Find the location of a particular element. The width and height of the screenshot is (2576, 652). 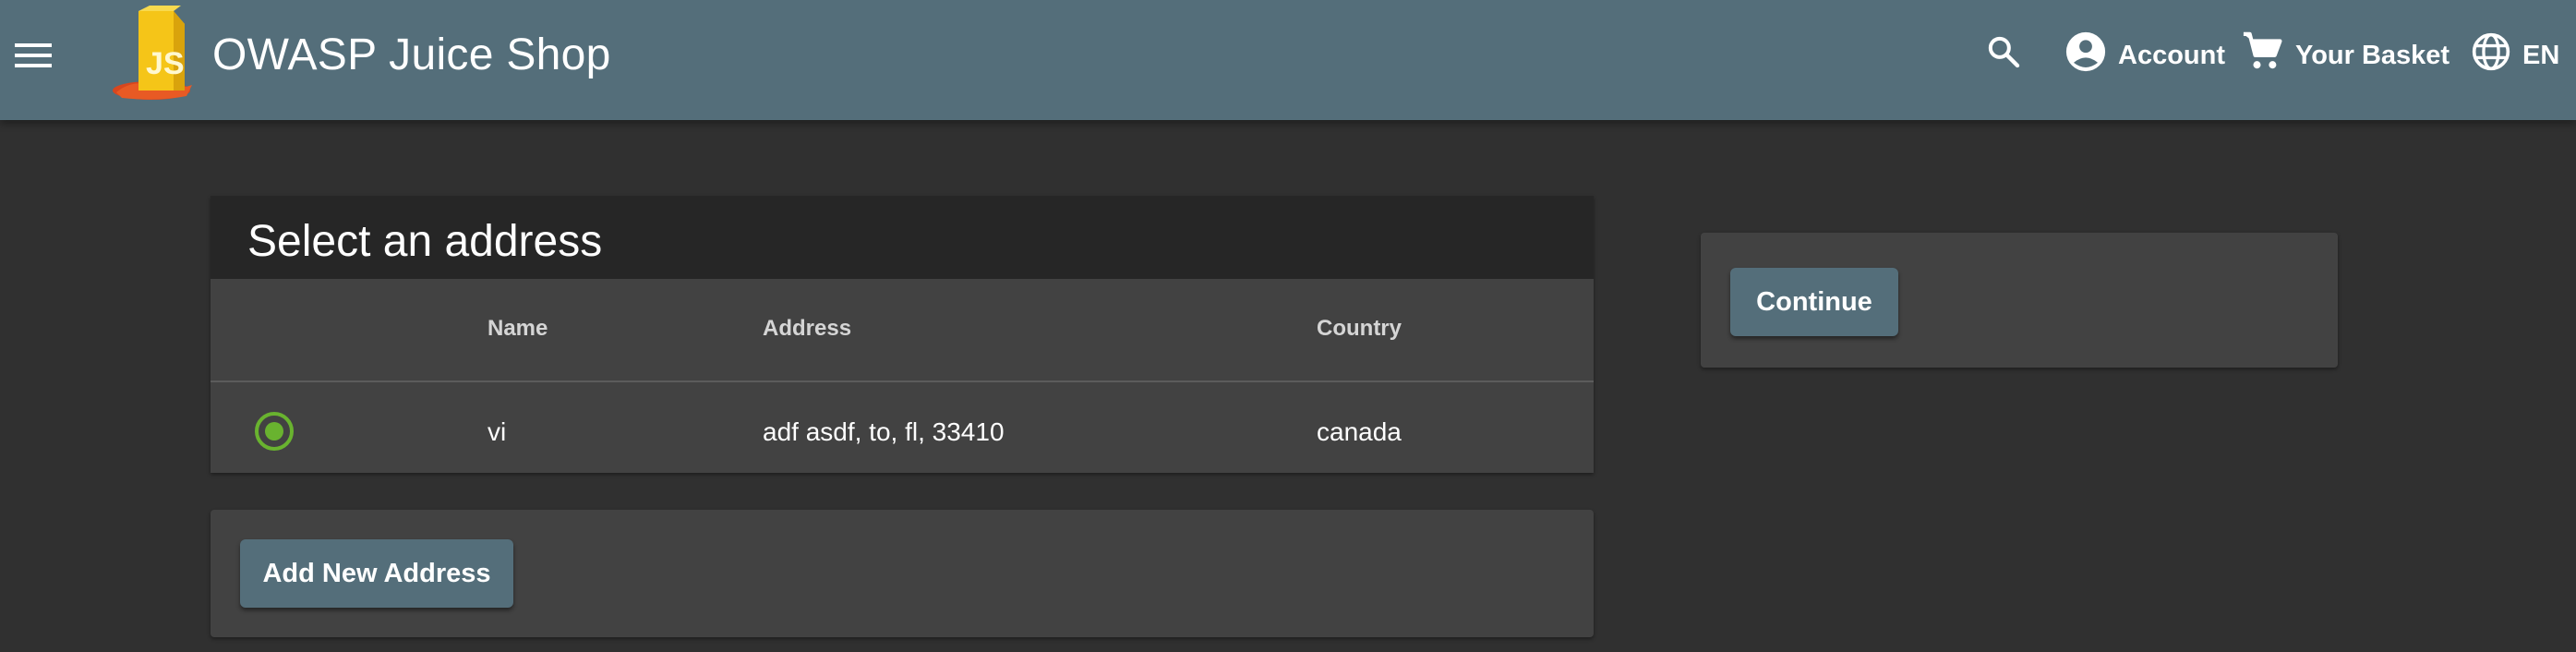

search-icon is located at coordinates (2003, 55).